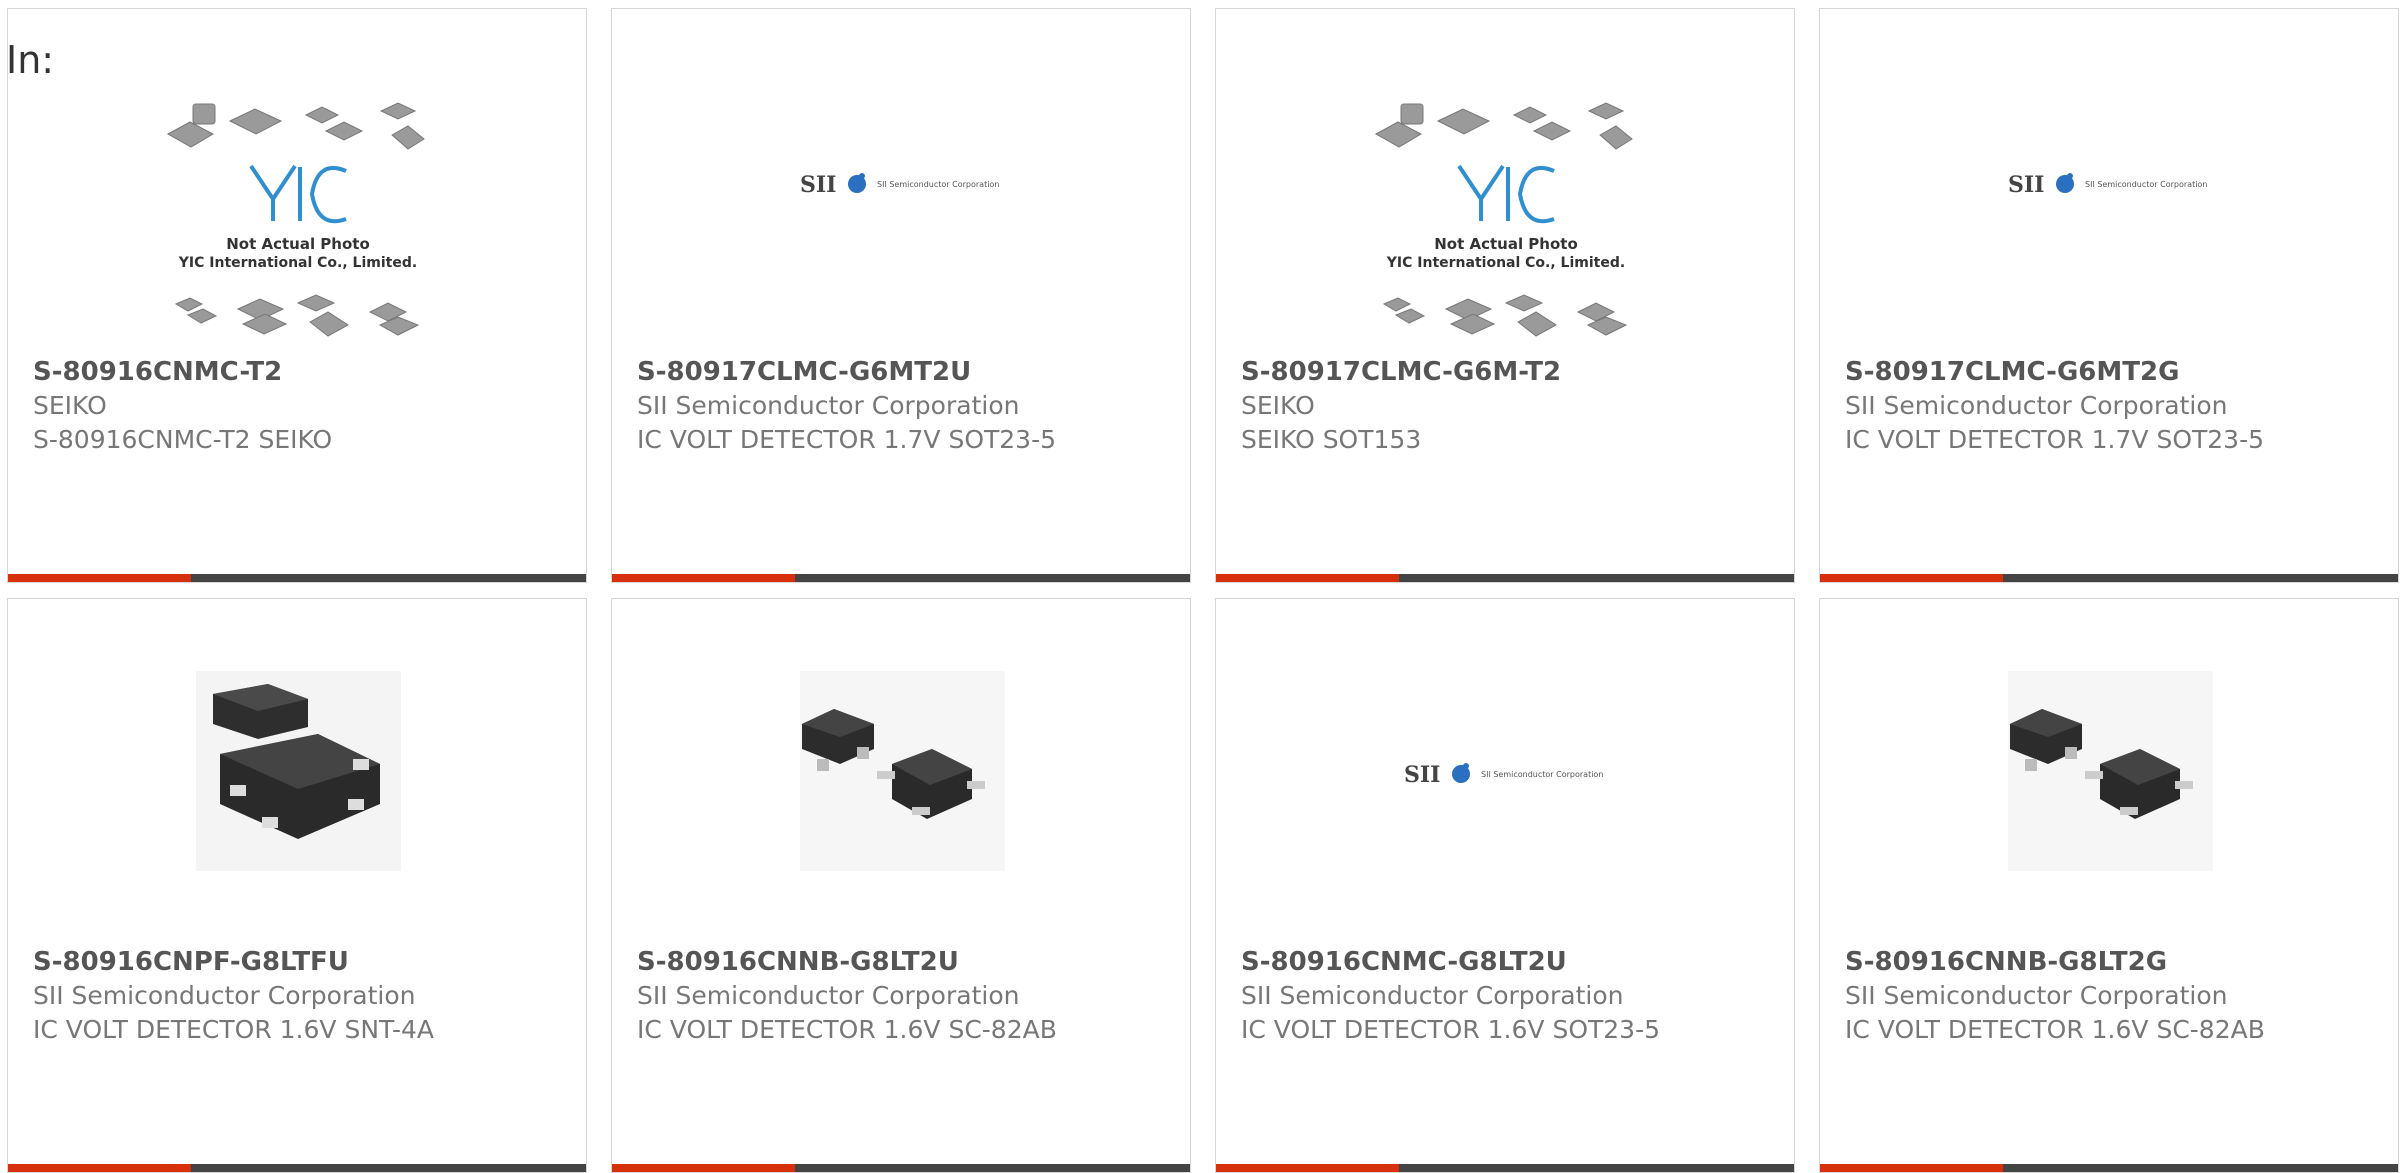 The width and height of the screenshot is (2400, 1173). Describe the element at coordinates (243, 962) in the screenshot. I see `part-number: S-80916CNPF-G8LTFU` at that location.